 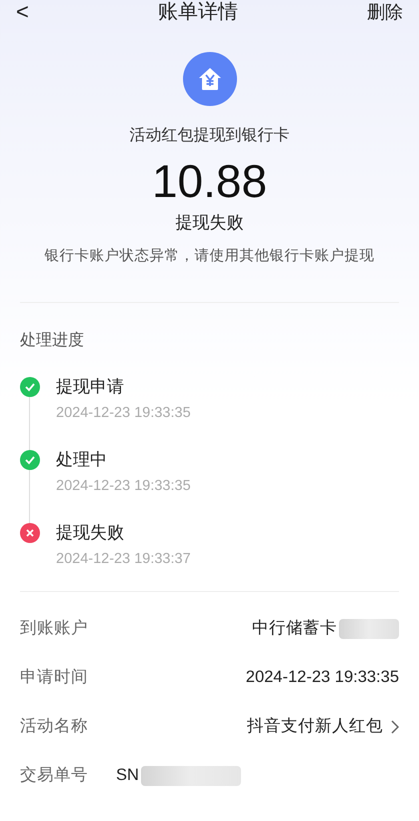 I want to click on step-label: 处理中, so click(x=82, y=460).